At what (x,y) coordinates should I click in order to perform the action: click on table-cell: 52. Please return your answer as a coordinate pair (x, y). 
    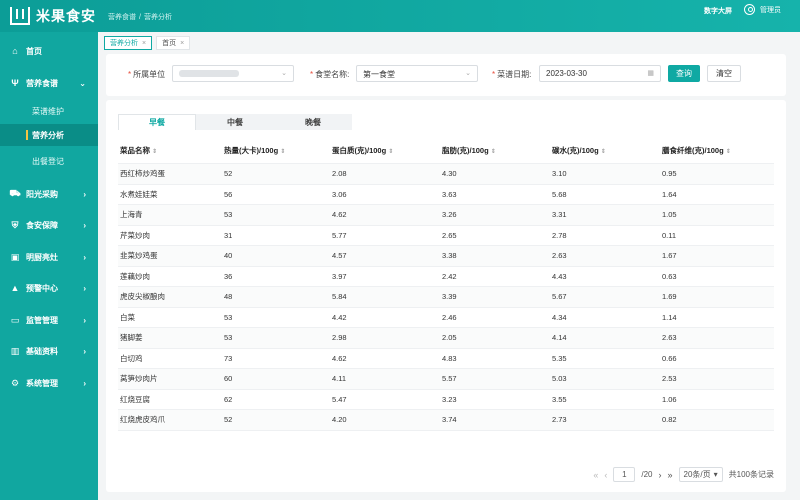
    Looking at the image, I should click on (228, 174).